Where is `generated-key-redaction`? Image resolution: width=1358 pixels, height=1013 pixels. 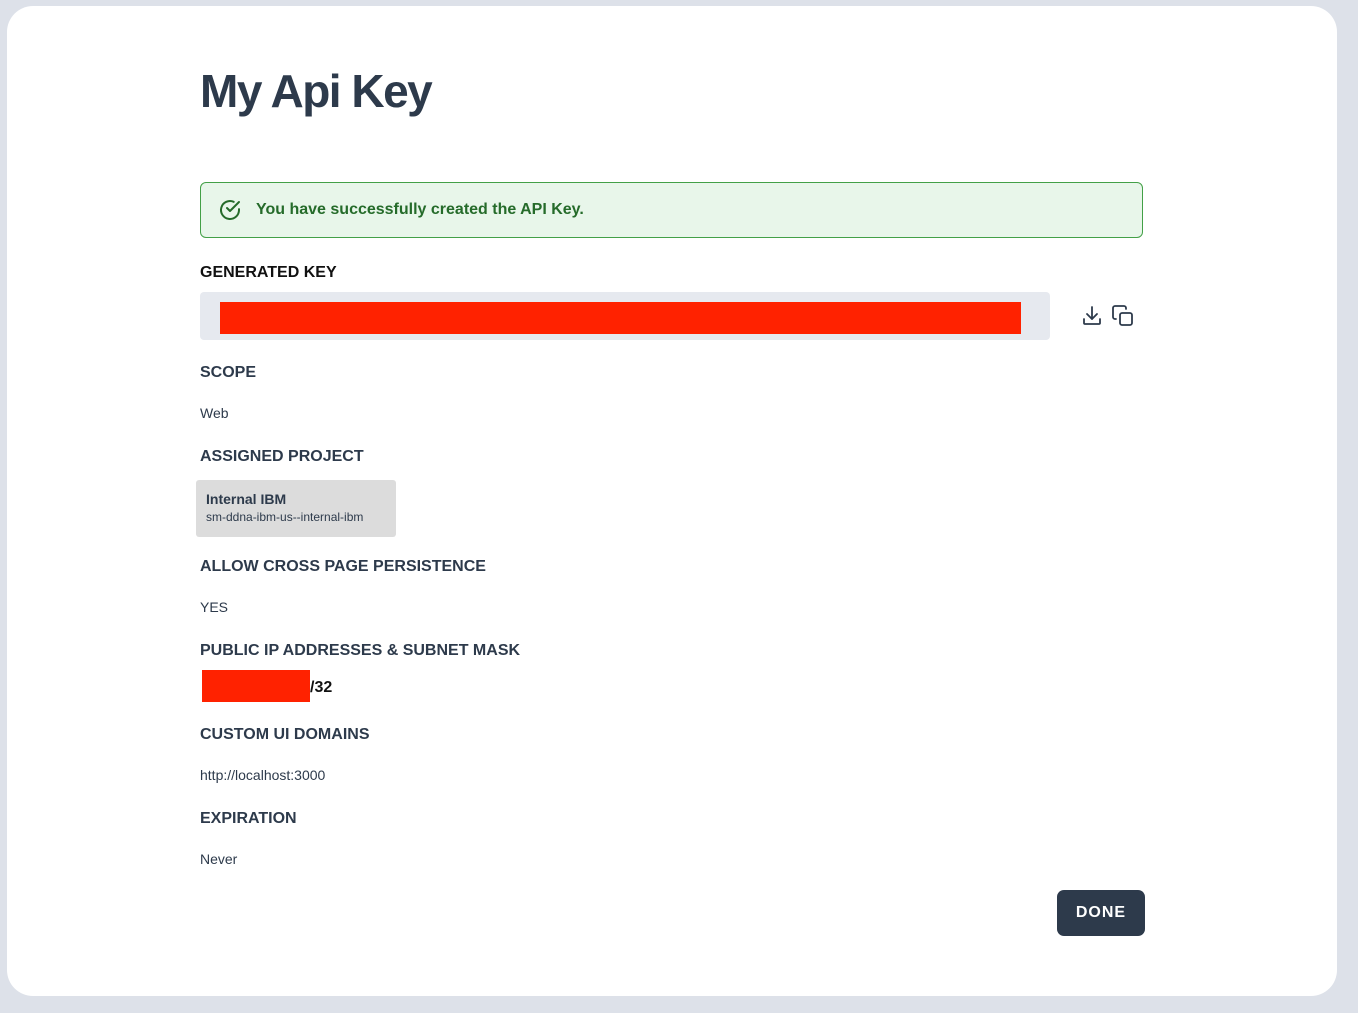
generated-key-redaction is located at coordinates (620, 318).